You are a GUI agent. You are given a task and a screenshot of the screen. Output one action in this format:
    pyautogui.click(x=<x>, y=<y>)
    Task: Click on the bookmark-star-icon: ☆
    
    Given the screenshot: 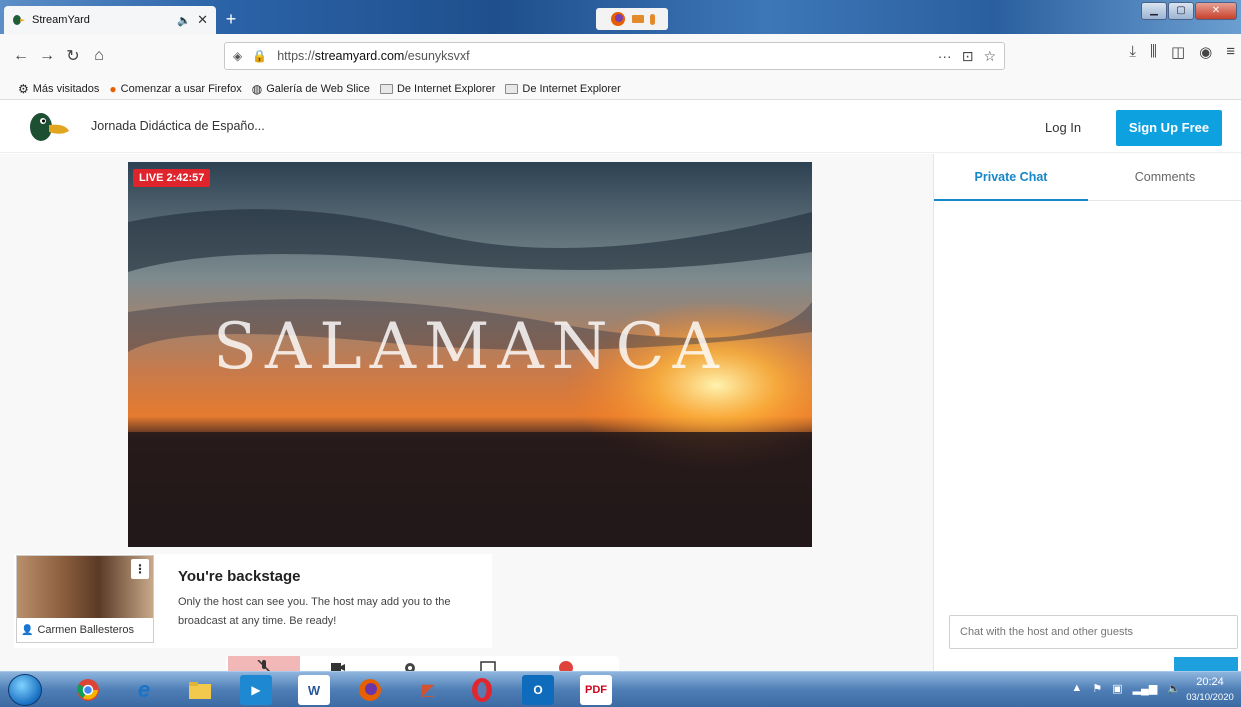 What is the action you would take?
    pyautogui.click(x=989, y=56)
    